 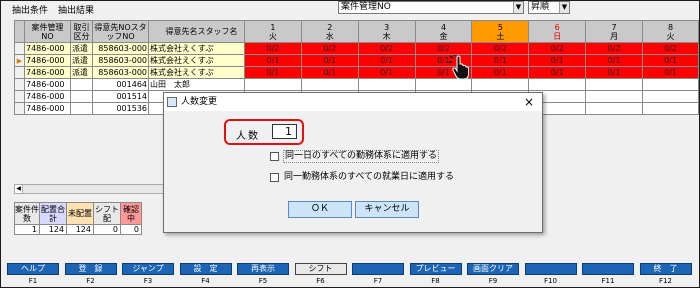 What do you see at coordinates (386, 31) in the screenshot?
I see `day-header: 3木` at bounding box center [386, 31].